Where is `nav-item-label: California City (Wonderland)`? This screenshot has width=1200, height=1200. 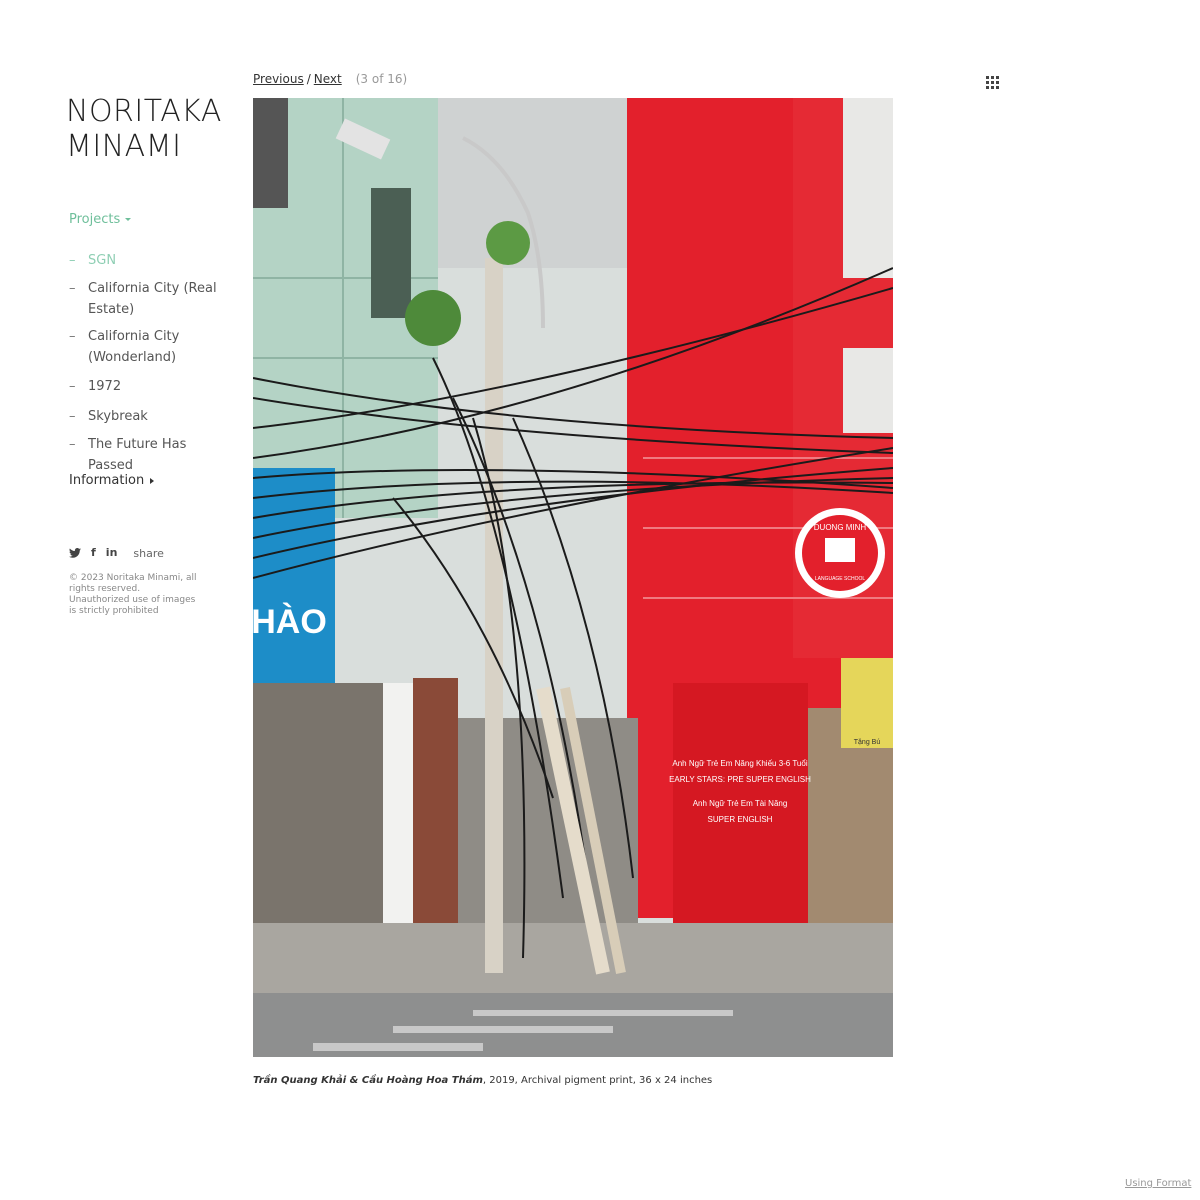 nav-item-label: California City (Wonderland) is located at coordinates (134, 346).